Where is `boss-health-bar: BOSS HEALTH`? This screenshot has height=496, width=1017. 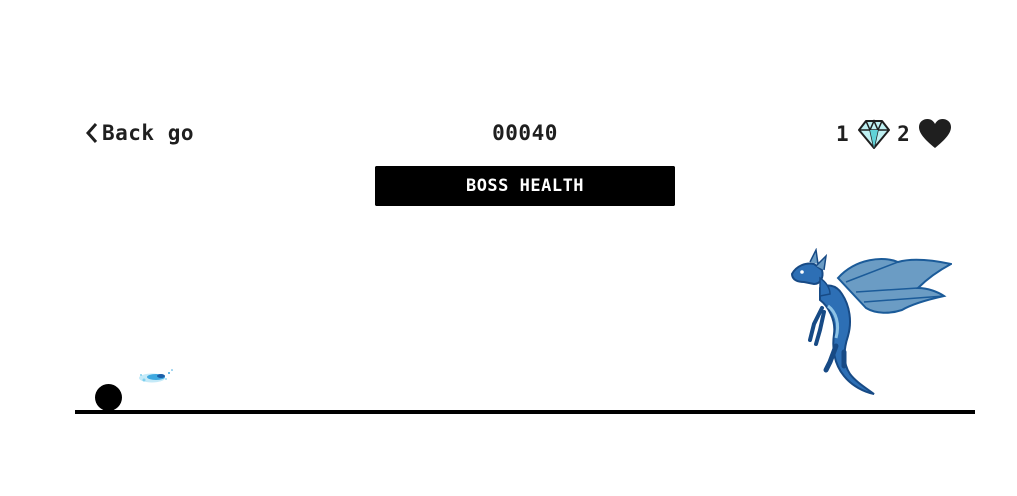
boss-health-bar: BOSS HEALTH is located at coordinates (525, 186).